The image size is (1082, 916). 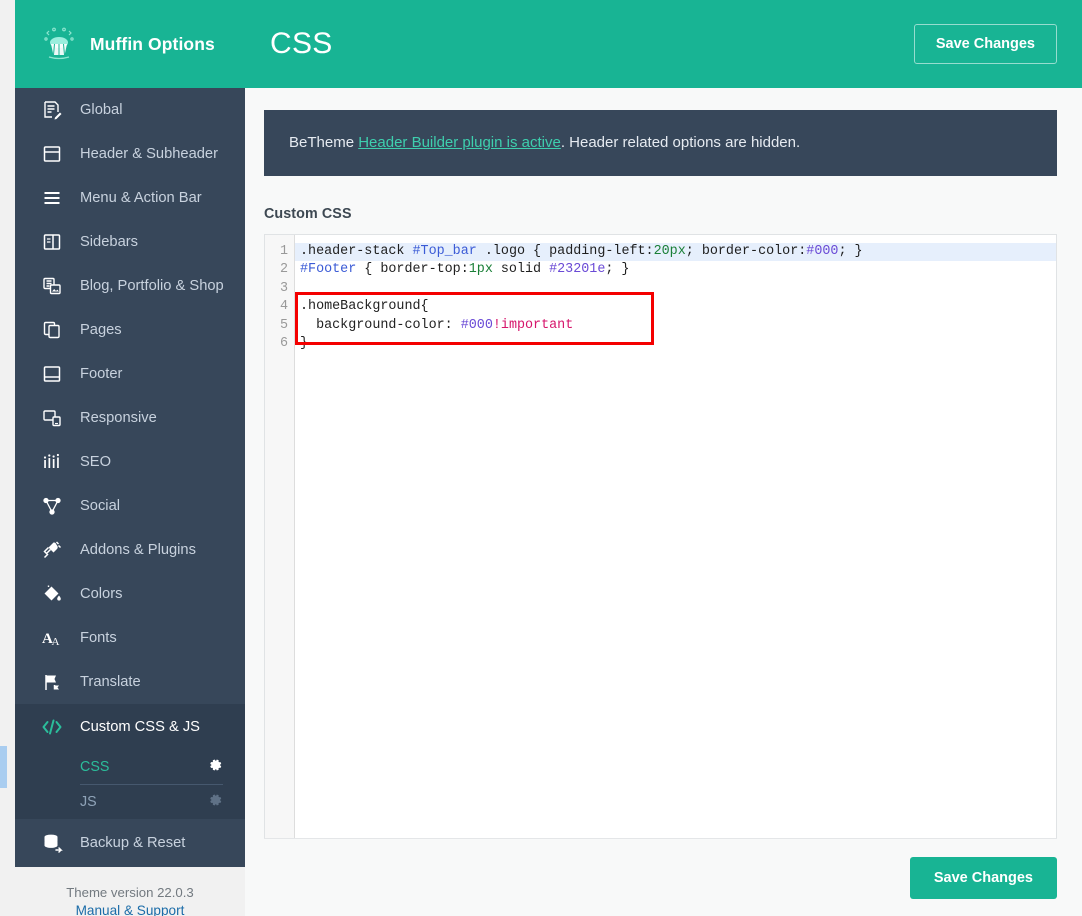 I want to click on responsive-devices-icon, so click(x=52, y=418).